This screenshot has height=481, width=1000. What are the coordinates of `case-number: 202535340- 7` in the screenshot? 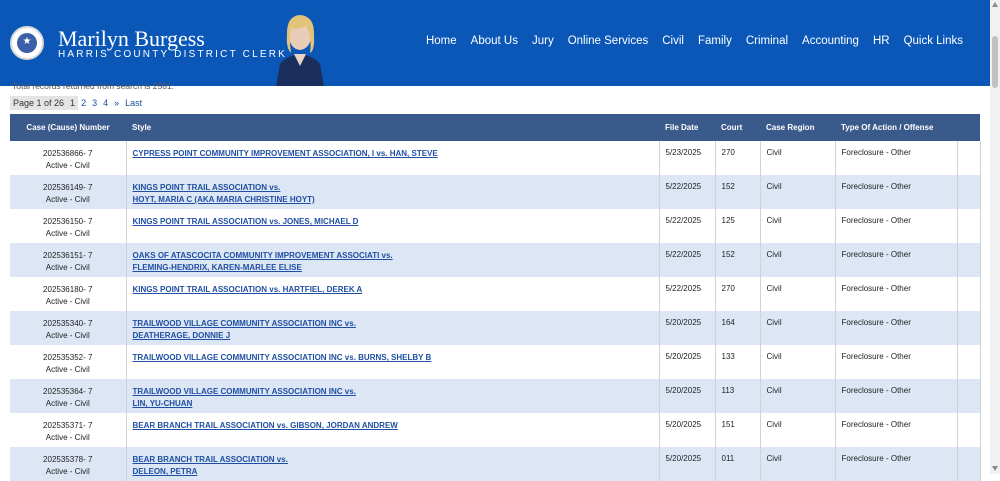 It's located at (68, 323).